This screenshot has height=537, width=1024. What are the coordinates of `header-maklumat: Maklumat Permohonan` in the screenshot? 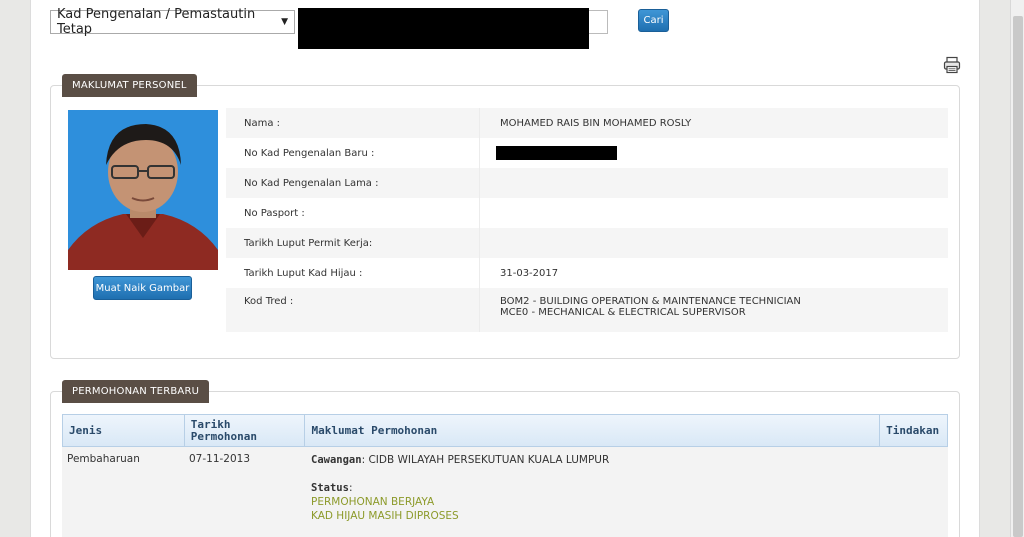 It's located at (593, 430).